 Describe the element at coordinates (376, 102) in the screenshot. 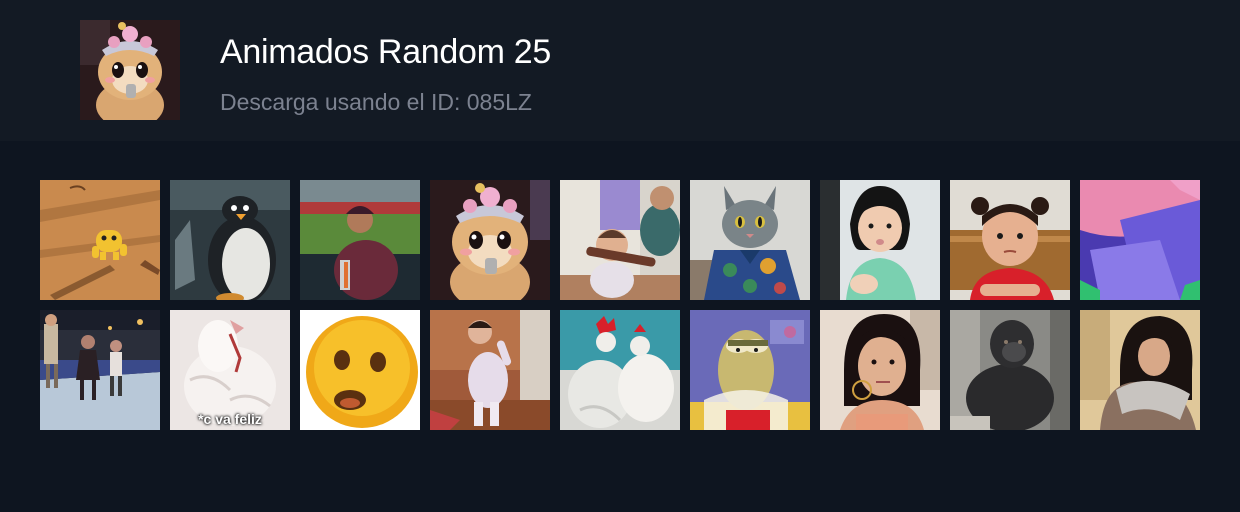

I see `pack-download-id: Descarga usando el ID: 085LZ` at that location.